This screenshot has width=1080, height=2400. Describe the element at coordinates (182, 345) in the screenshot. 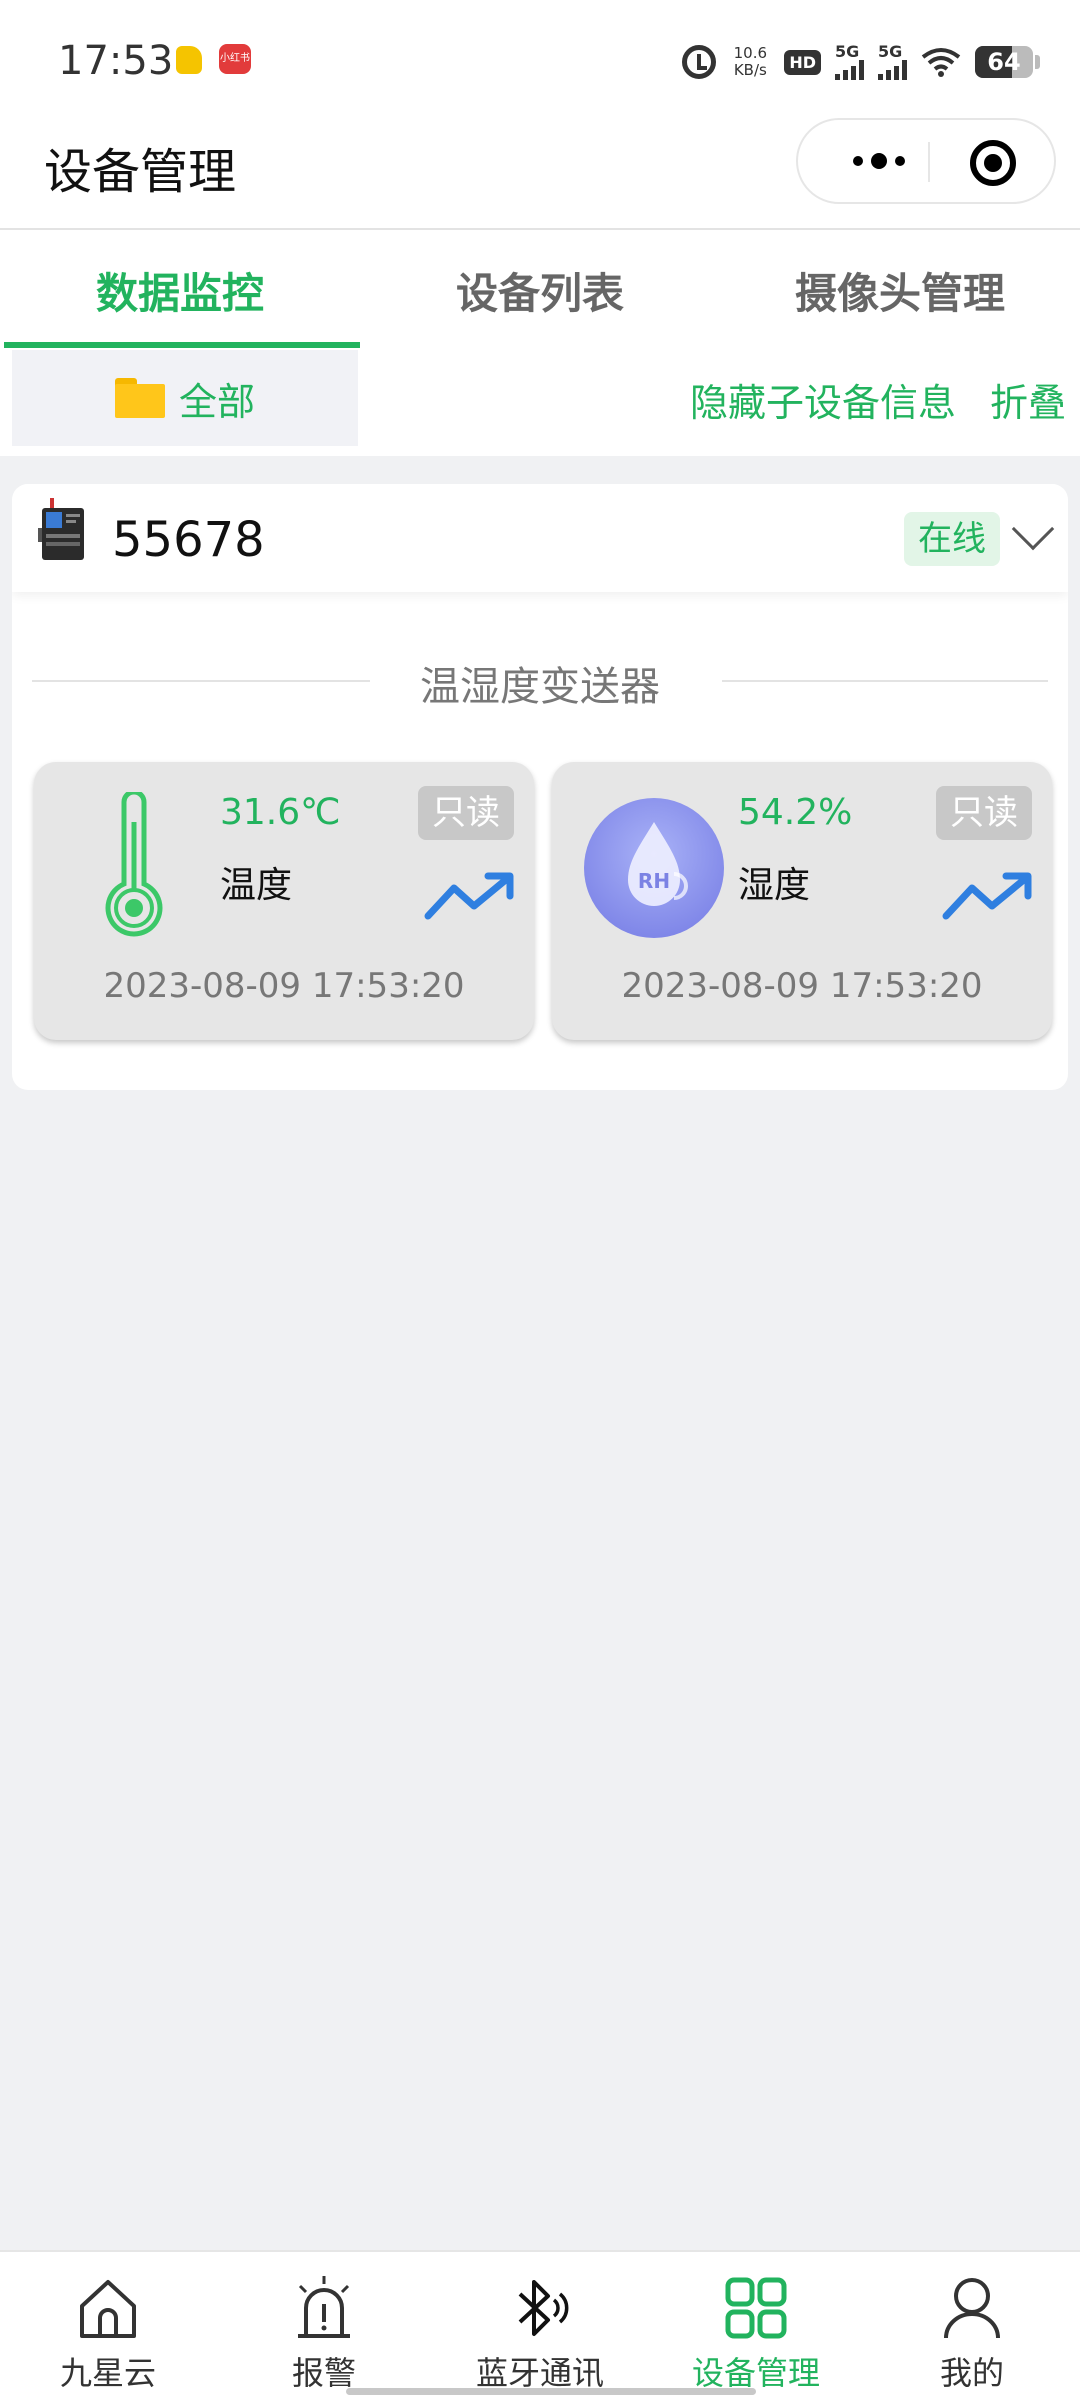

I see `active-tab-indicator` at that location.